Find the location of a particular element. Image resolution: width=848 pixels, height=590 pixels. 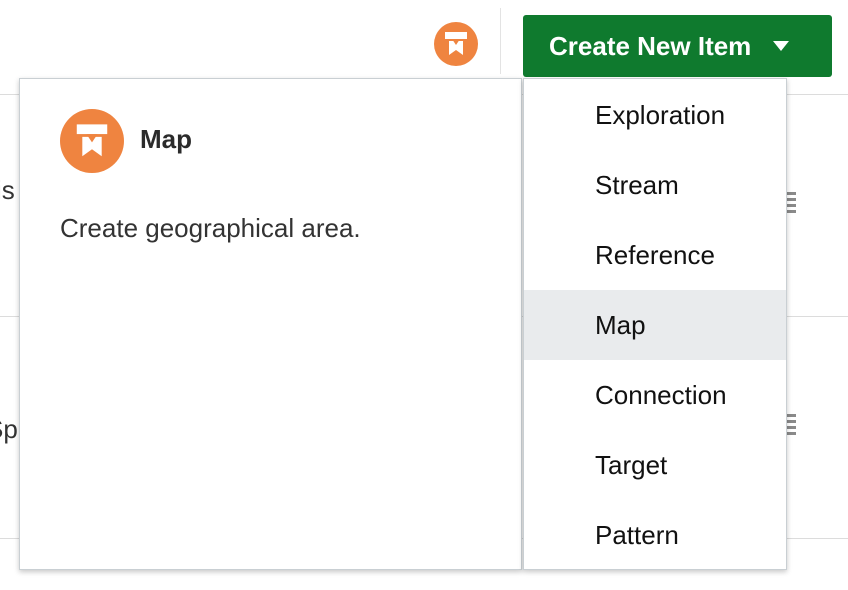

menu-item-label: Pattern is located at coordinates (637, 534).